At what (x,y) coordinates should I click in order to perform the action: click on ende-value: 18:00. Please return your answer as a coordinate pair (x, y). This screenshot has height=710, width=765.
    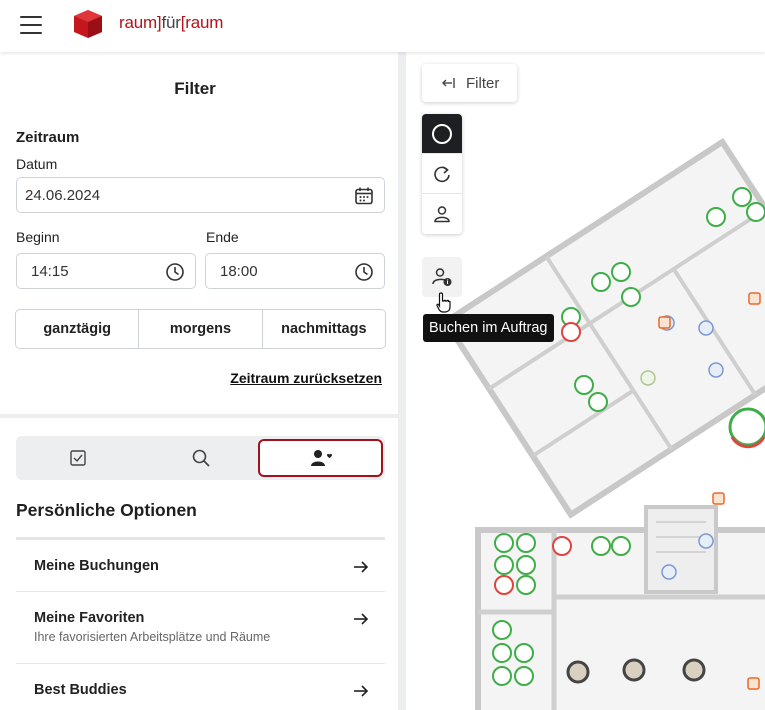
    Looking at the image, I should click on (239, 271).